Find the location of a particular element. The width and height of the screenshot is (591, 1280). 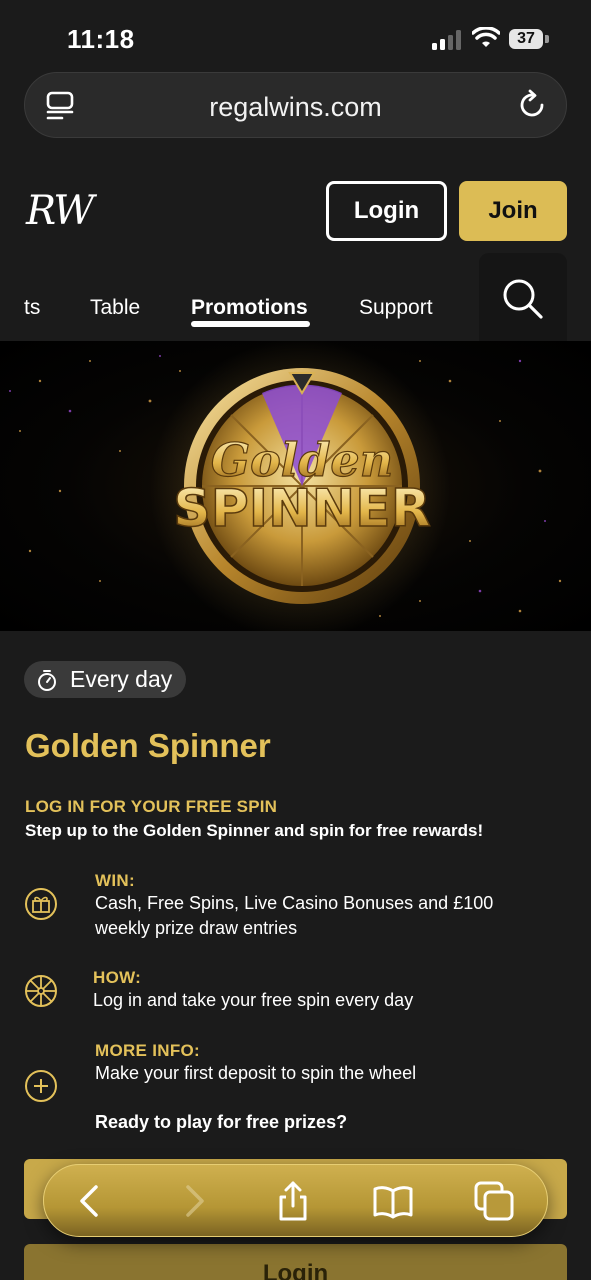

reload-icon is located at coordinates (533, 105).